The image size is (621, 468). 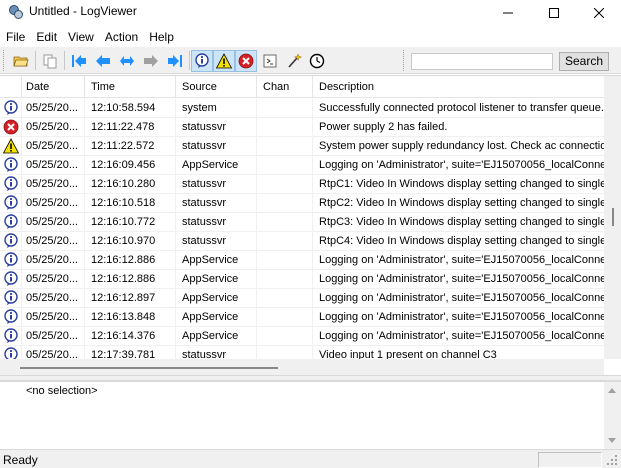 I want to click on previous-button, so click(x=103, y=61).